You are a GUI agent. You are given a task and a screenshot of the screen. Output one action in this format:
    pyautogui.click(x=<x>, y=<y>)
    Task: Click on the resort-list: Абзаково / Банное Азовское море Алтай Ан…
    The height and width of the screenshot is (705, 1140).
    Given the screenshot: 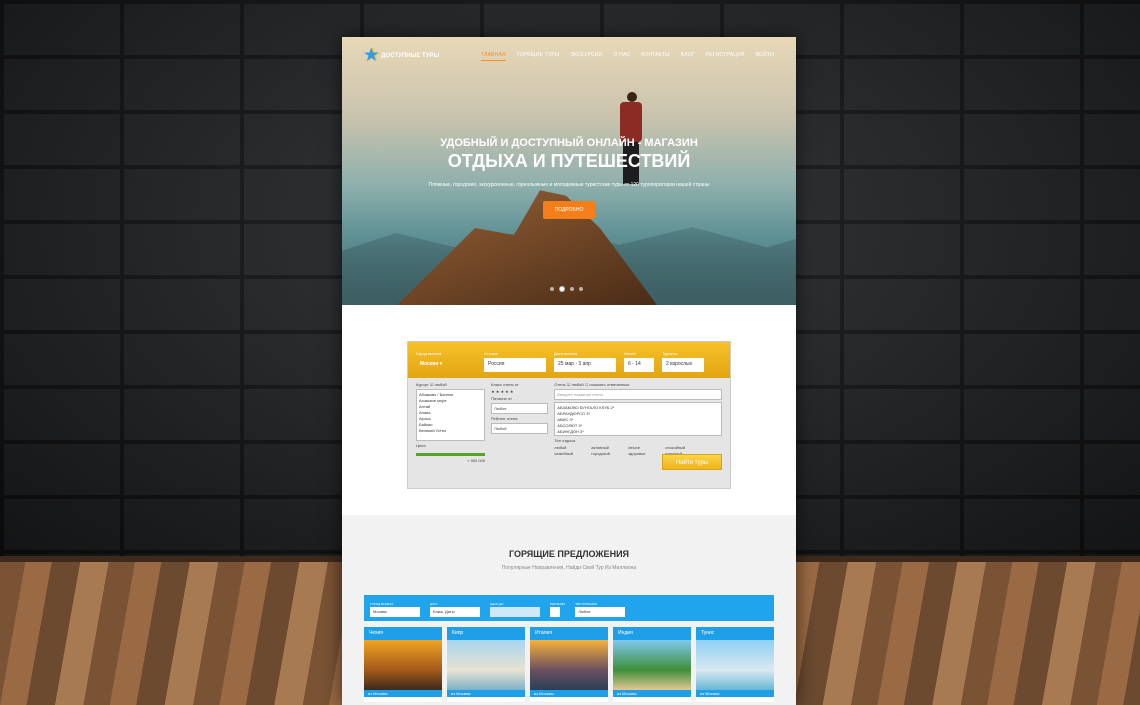 What is the action you would take?
    pyautogui.click(x=451, y=415)
    